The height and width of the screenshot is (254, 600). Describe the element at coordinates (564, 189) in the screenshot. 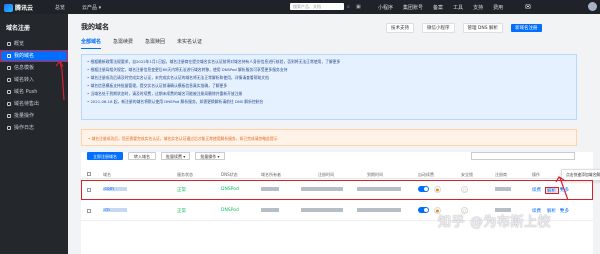

I see `arrow-to-resolve` at that location.